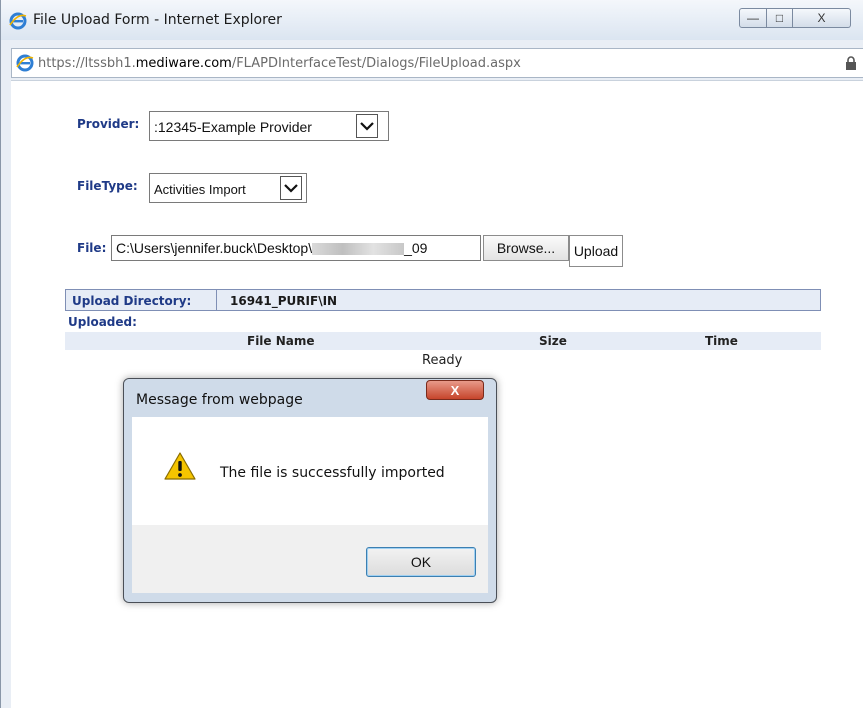 The height and width of the screenshot is (709, 863). What do you see at coordinates (416, 248) in the screenshot?
I see `file-path-suffix: _09` at bounding box center [416, 248].